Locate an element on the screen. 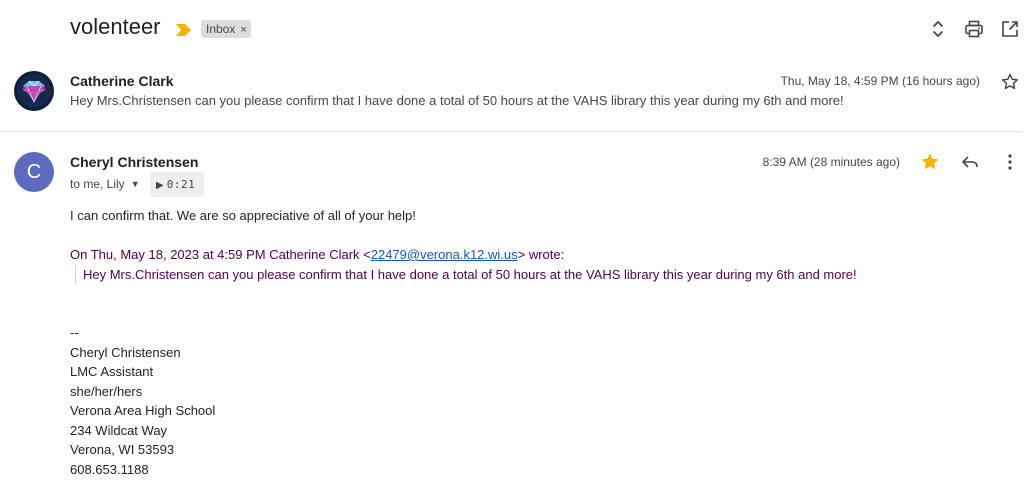 Image resolution: width=1034 pixels, height=498 pixels. recipients-line: to me, Lily ▼ is located at coordinates (105, 184).